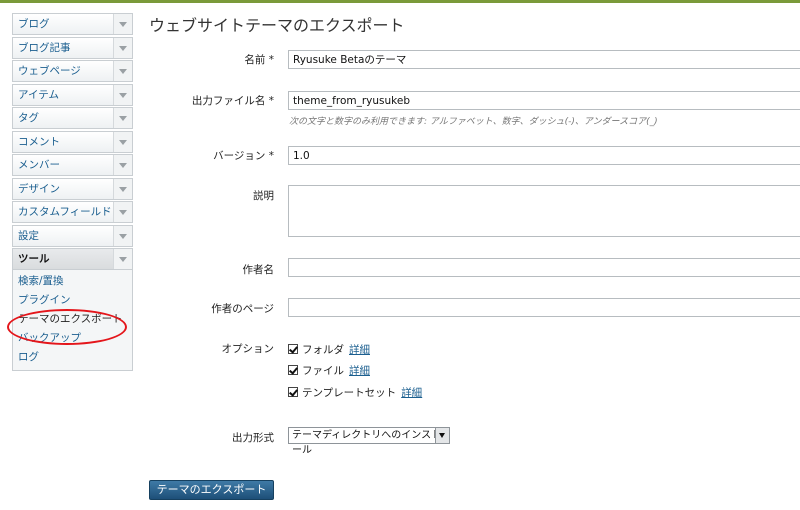  I want to click on sidebar-item-assets: アイテム, so click(72, 94).